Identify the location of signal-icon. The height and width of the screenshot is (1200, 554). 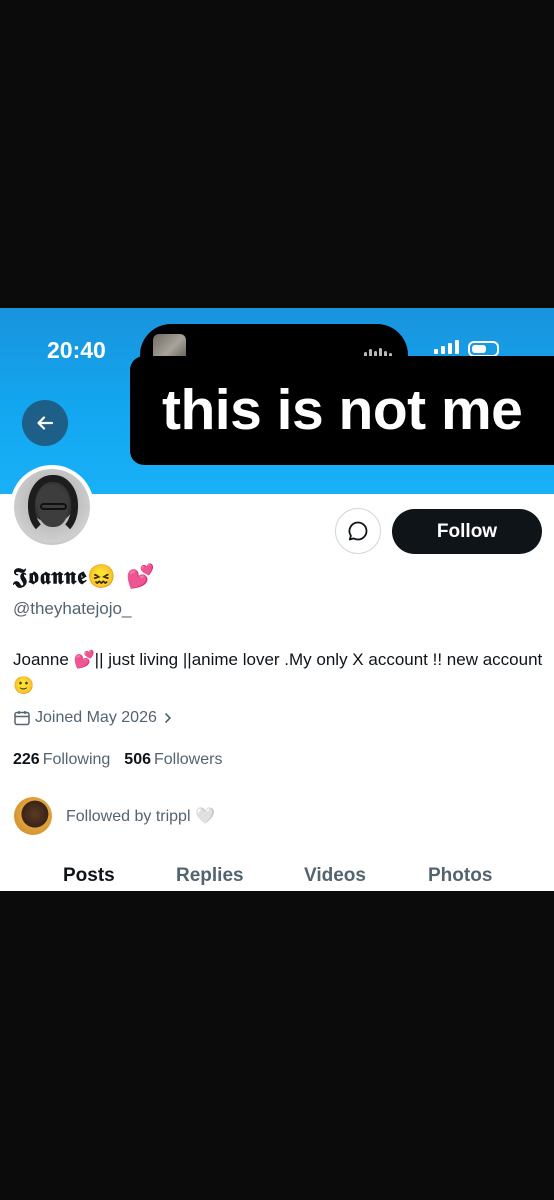
(446, 347).